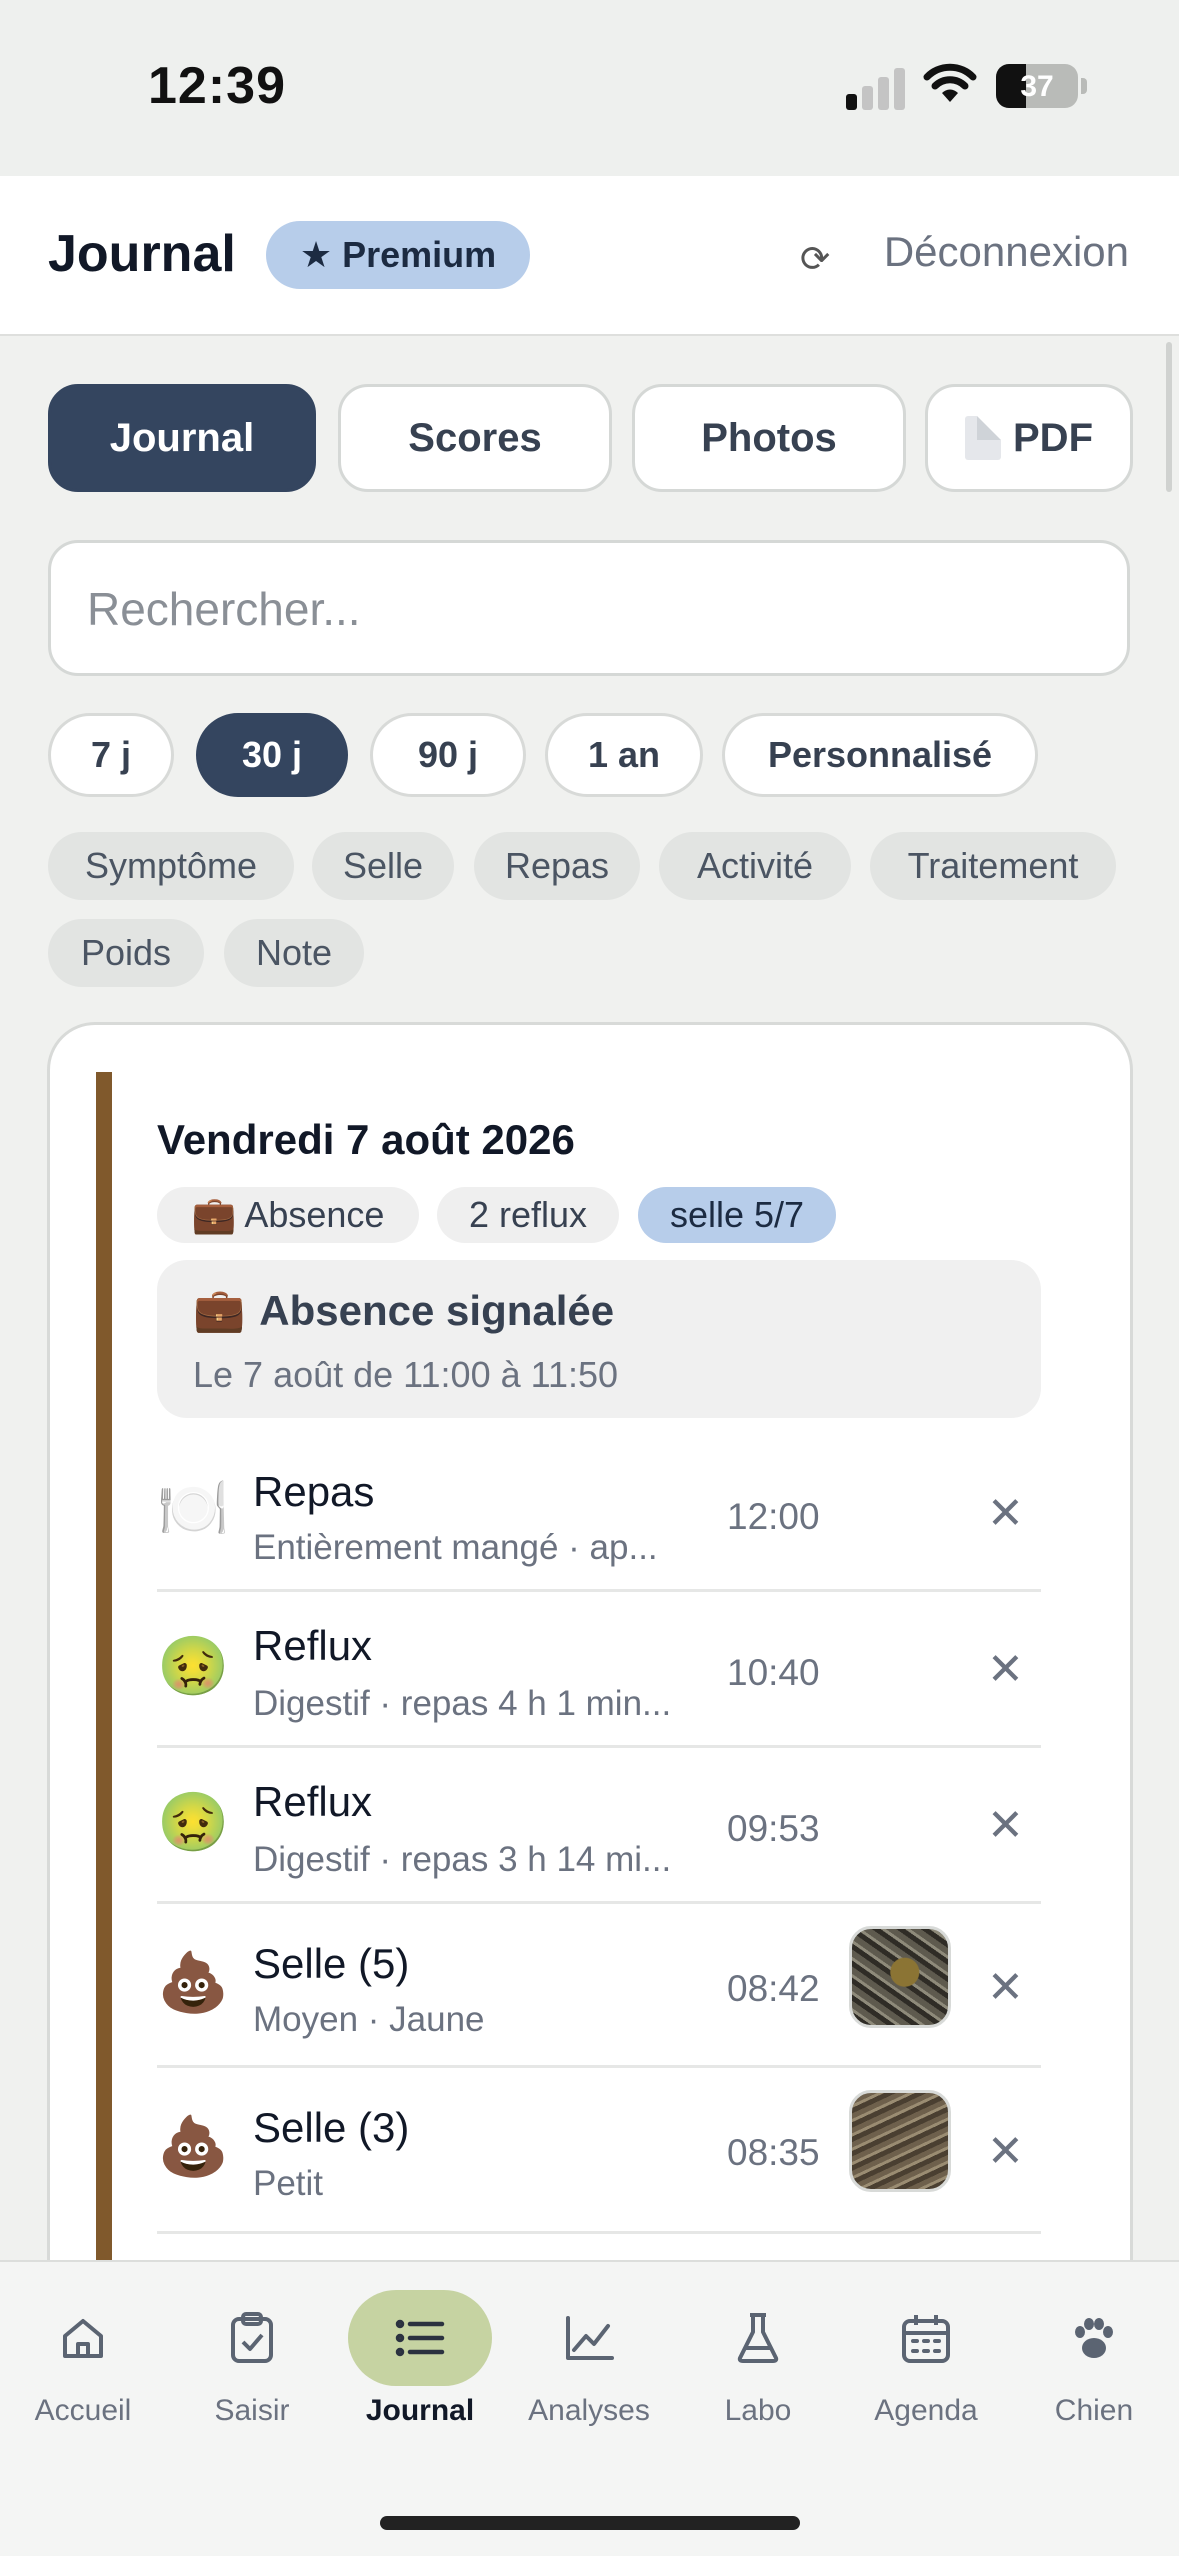 The image size is (1179, 2556). Describe the element at coordinates (288, 2183) in the screenshot. I see `entry-detail: Petit` at that location.